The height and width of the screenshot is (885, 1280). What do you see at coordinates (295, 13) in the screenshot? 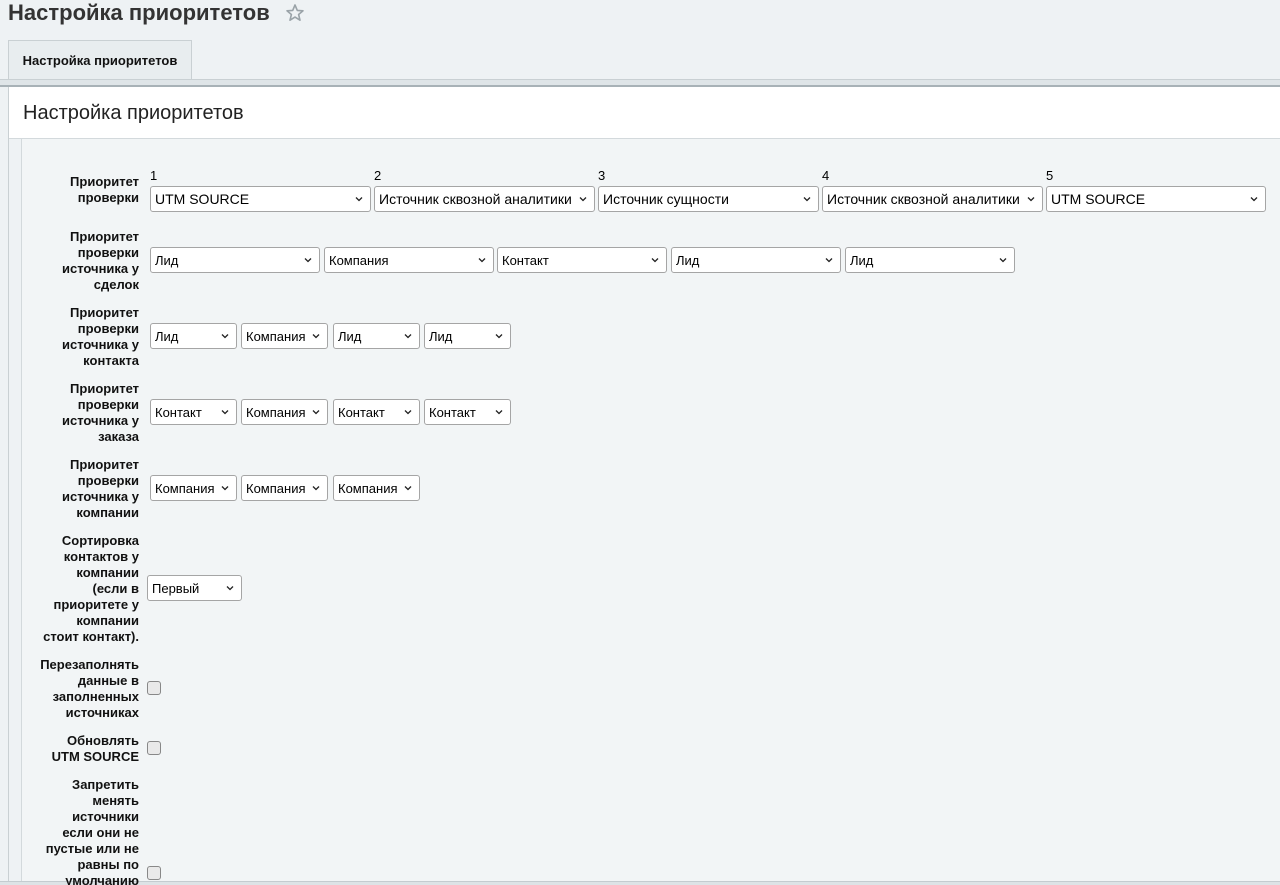
I see `star-icon` at bounding box center [295, 13].